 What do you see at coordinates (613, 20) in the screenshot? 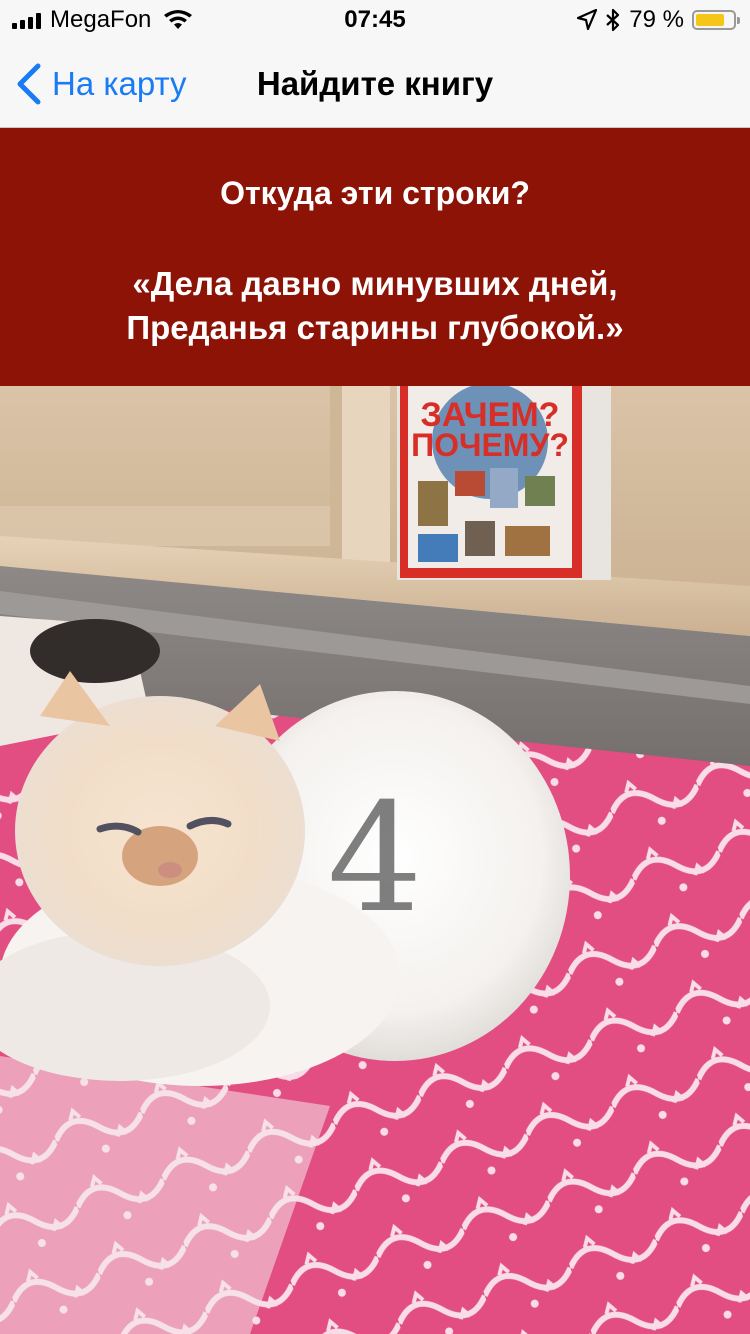
I see `bluetooth-icon` at bounding box center [613, 20].